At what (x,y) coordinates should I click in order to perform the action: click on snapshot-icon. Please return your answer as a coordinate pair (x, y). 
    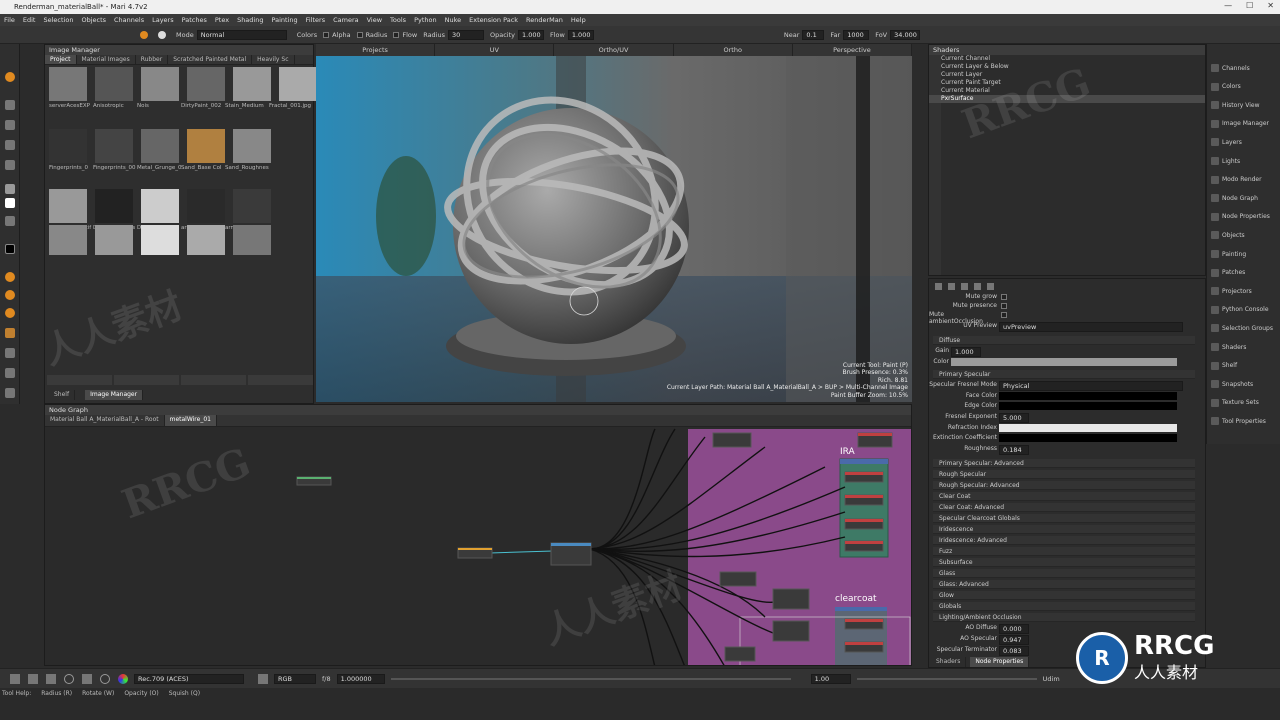
    Looking at the image, I should click on (10, 353).